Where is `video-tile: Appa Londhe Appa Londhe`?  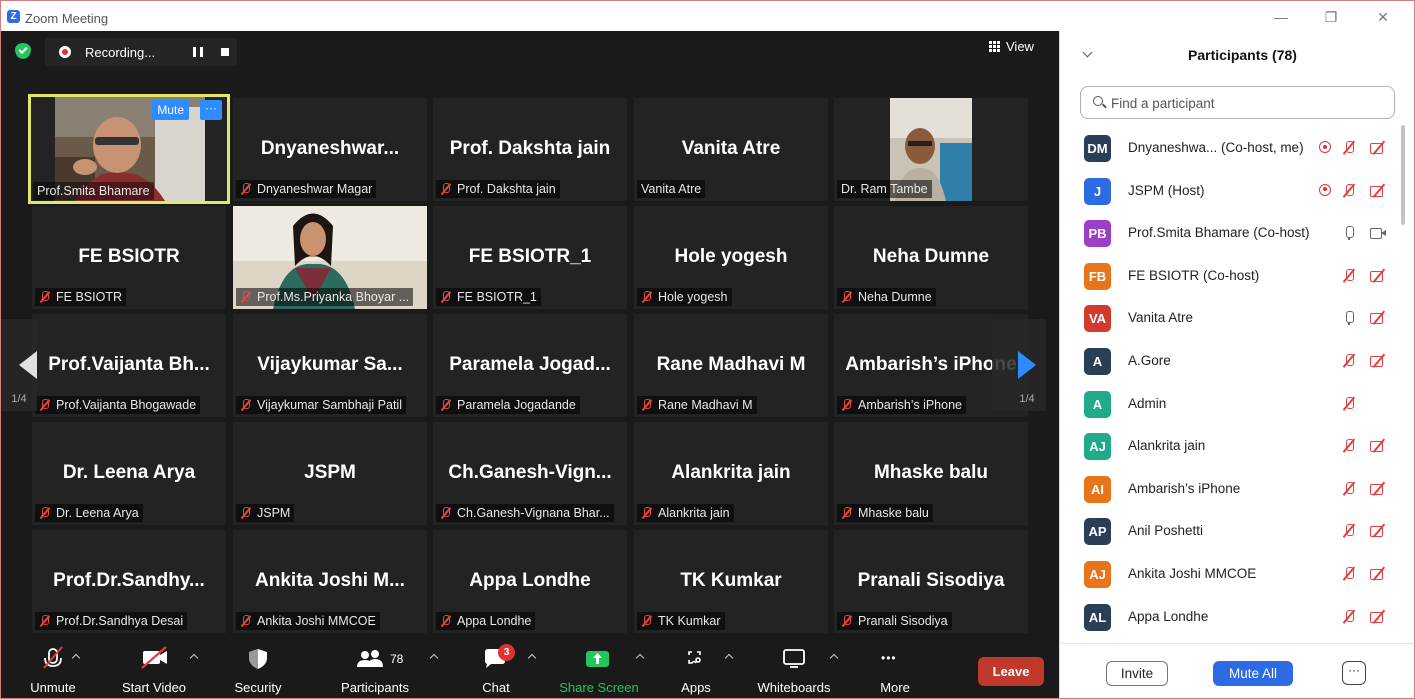 video-tile: Appa Londhe Appa Londhe is located at coordinates (530, 581).